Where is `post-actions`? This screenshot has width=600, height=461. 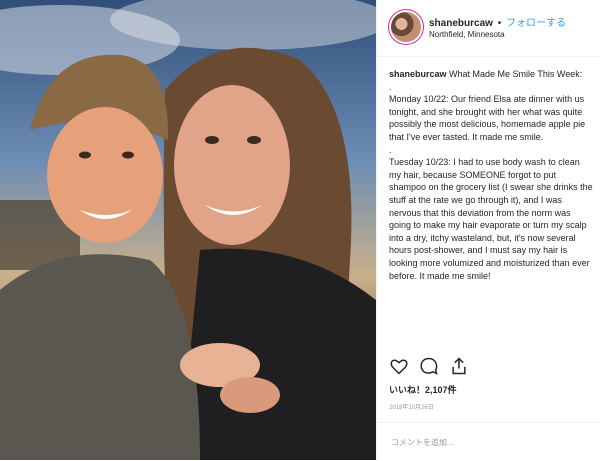
post-actions is located at coordinates (494, 367).